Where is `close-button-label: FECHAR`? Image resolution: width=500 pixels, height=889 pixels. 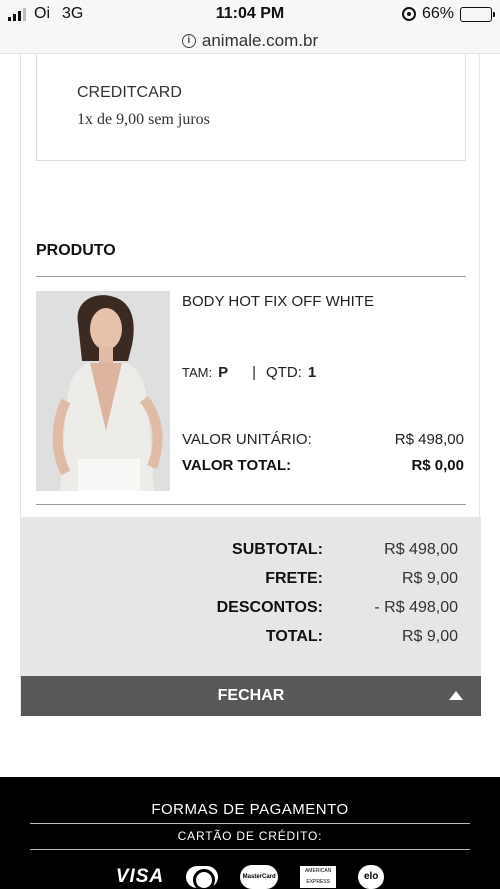
close-button-label: FECHAR is located at coordinates (251, 695).